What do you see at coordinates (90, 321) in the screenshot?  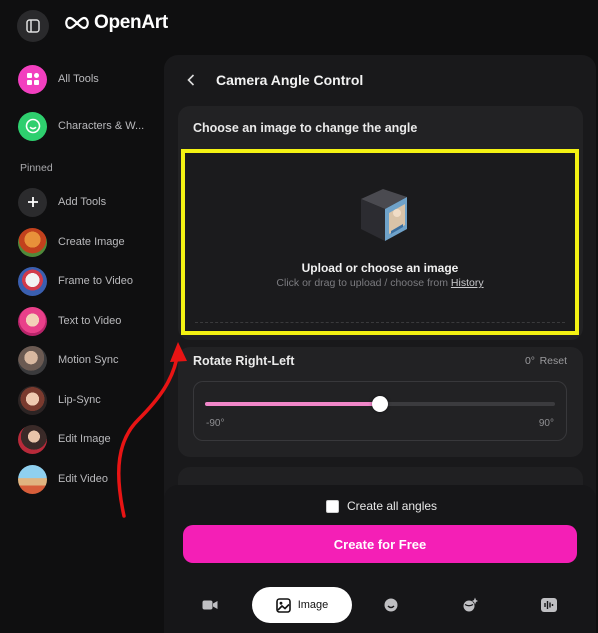 I see `sidebar-item-label: Text to Video` at bounding box center [90, 321].